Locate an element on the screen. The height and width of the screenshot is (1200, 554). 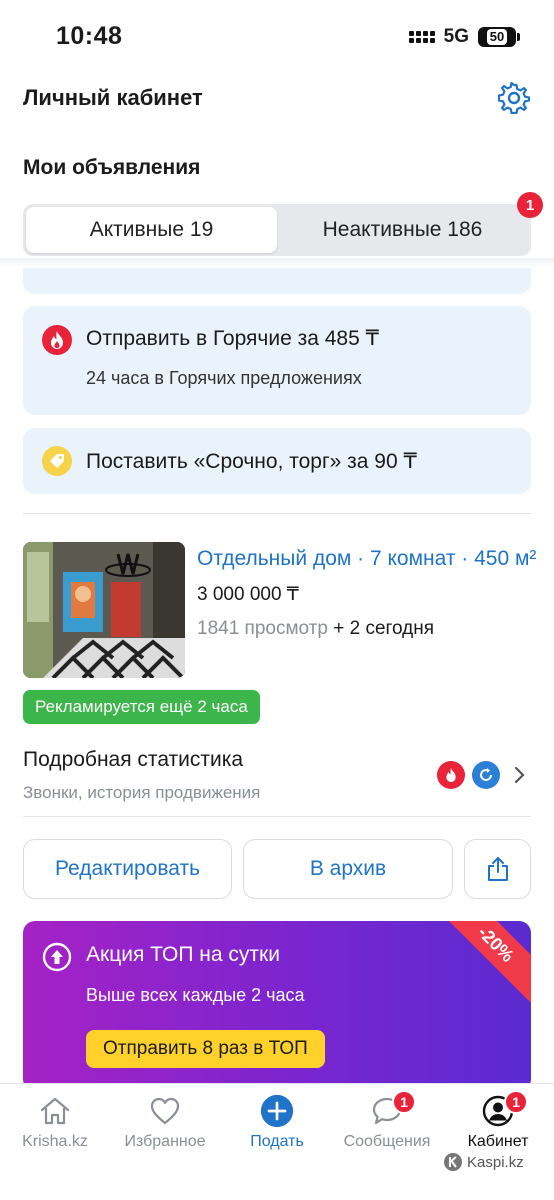
plus-icon is located at coordinates (277, 1111).